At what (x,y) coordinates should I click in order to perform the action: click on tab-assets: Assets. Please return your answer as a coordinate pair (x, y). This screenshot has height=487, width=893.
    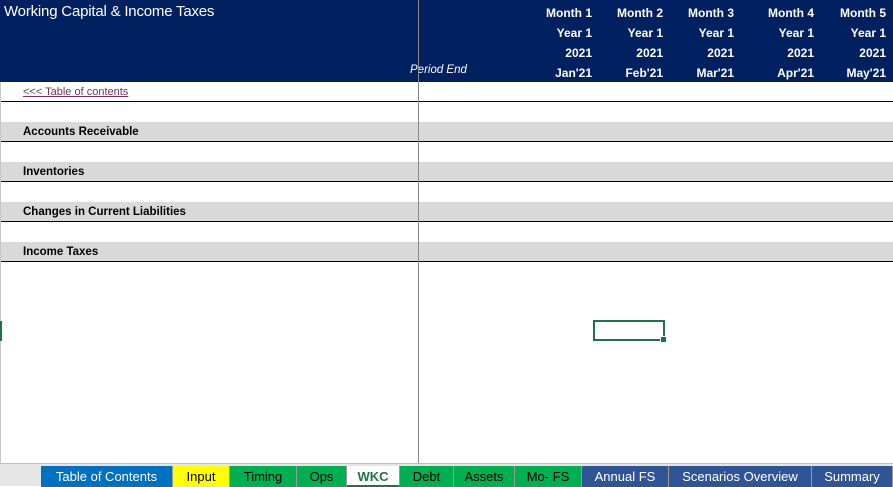
    Looking at the image, I should click on (484, 476).